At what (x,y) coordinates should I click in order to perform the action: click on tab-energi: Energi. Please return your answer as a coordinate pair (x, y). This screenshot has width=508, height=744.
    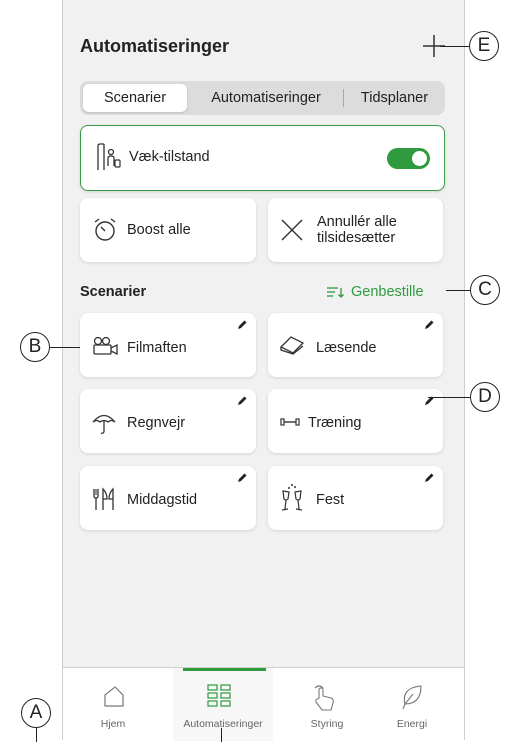
    Looking at the image, I should click on (412, 704).